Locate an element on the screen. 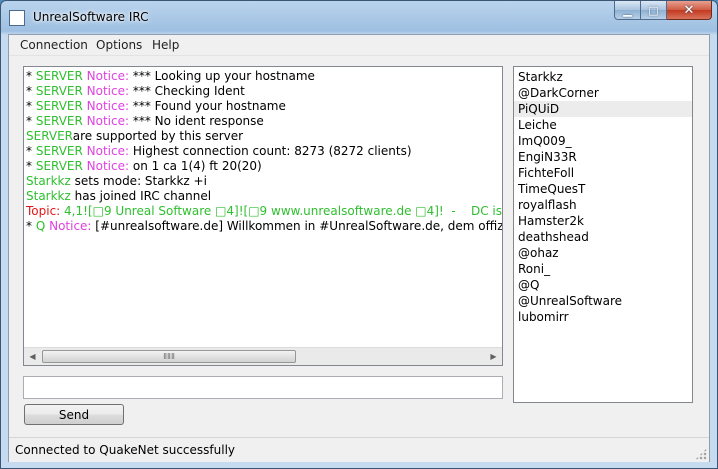 This screenshot has width=718, height=469. chat-segment: sets mode: Starkkz +i is located at coordinates (140, 181).